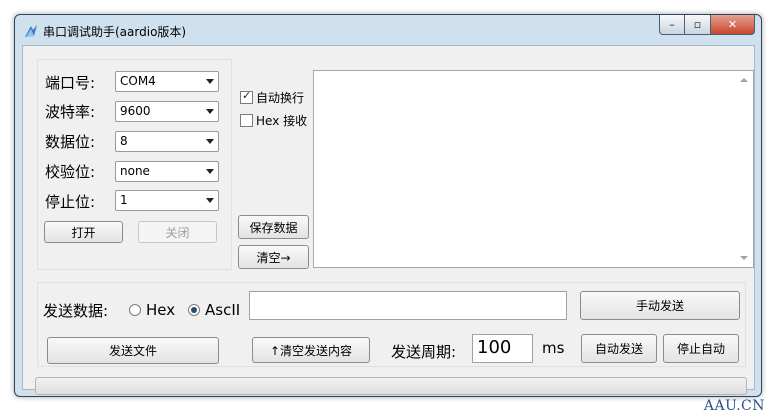 Image resolution: width=775 pixels, height=416 pixels. I want to click on close-port-button: 关闭, so click(177, 232).